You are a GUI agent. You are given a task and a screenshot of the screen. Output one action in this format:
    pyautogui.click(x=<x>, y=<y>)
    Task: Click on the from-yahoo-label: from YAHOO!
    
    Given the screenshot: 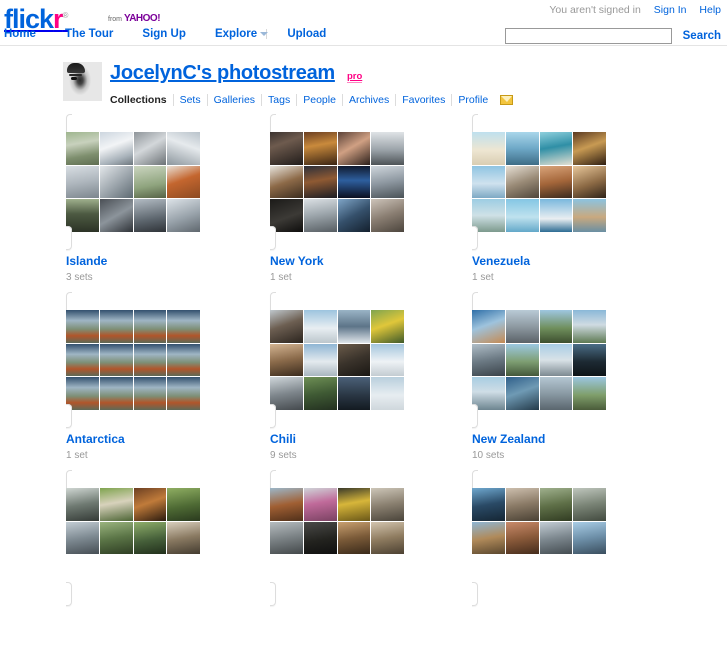 What is the action you would take?
    pyautogui.click(x=134, y=18)
    